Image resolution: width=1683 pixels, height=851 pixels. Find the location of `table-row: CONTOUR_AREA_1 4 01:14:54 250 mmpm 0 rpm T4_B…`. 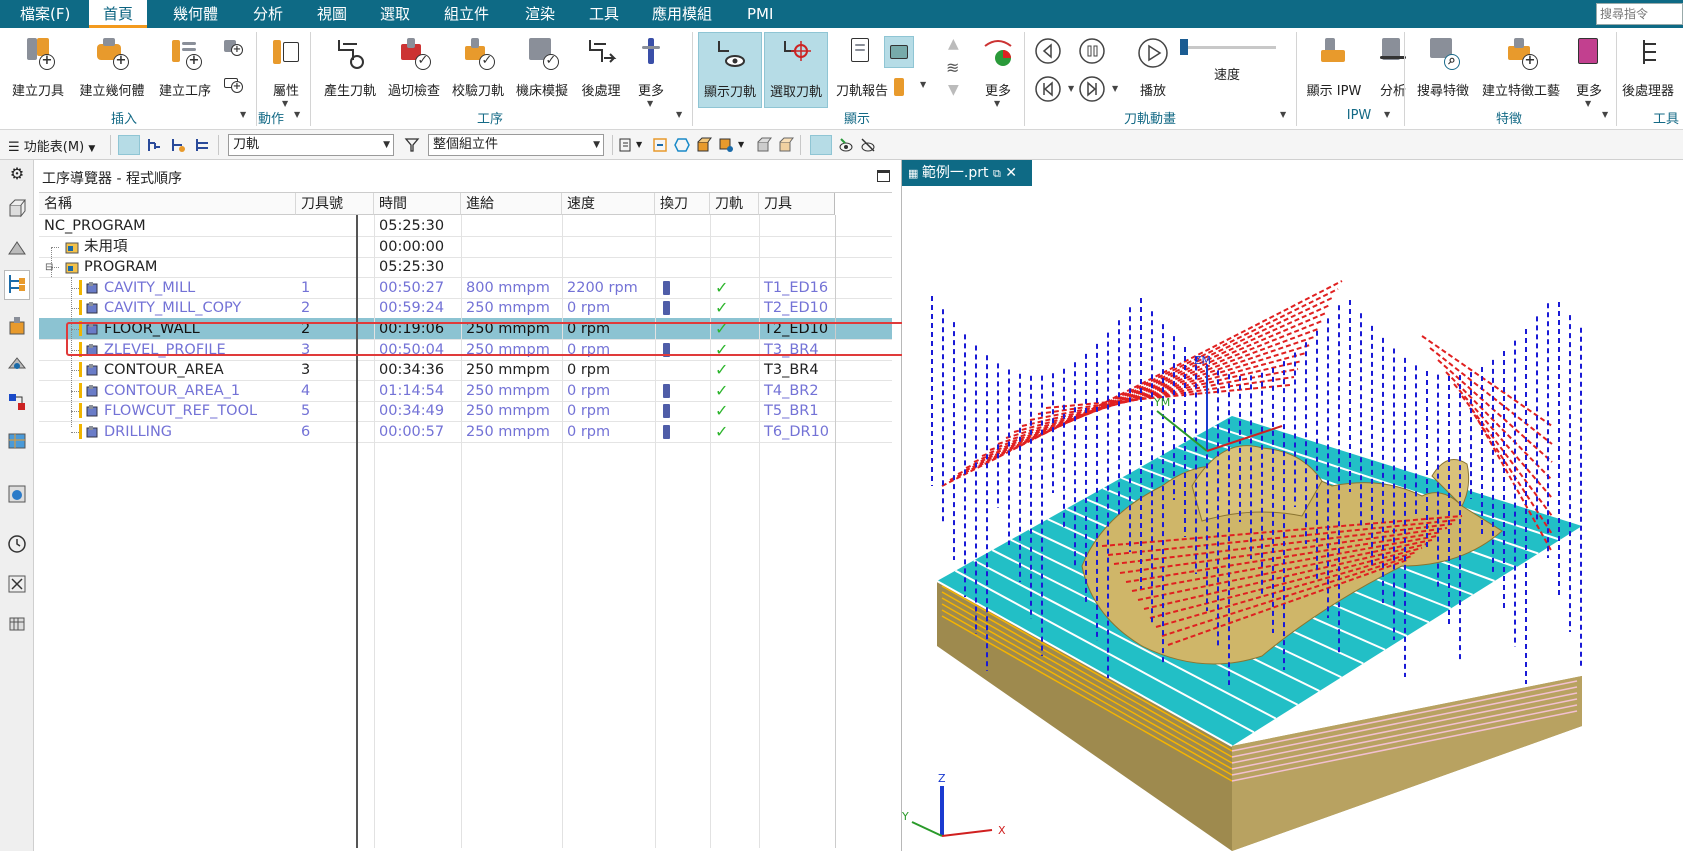

table-row: CONTOUR_AREA_1 4 01:14:54 250 mmpm 0 rpm T4_B… is located at coordinates (465, 391).